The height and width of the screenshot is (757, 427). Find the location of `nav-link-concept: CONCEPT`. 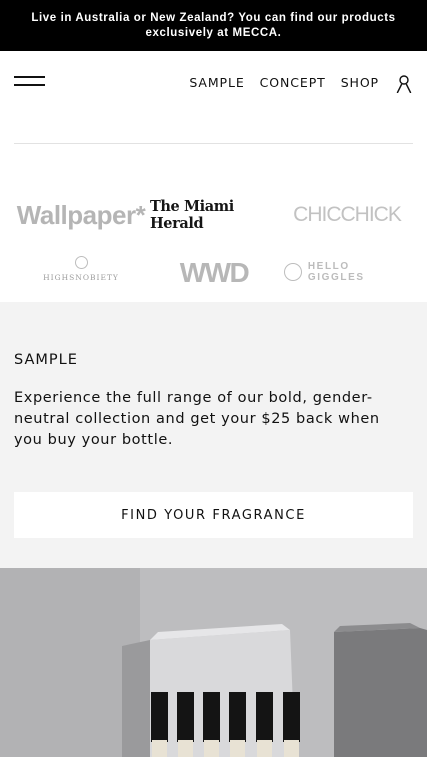

nav-link-concept: CONCEPT is located at coordinates (293, 82).